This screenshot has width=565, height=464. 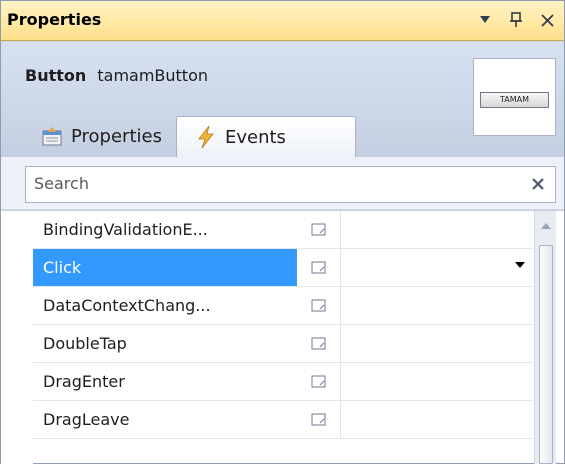 I want to click on title-bar-buttons, so click(x=516, y=20).